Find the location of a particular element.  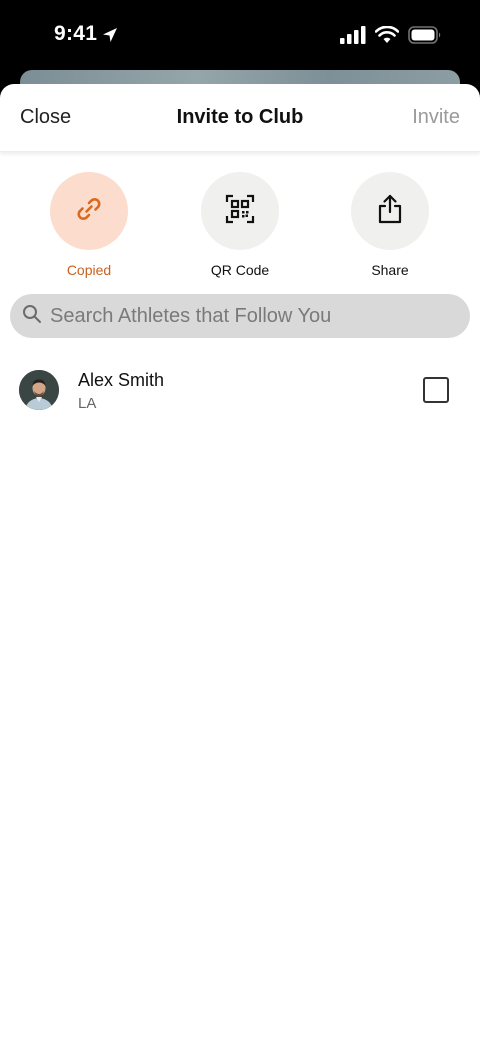

qr-code-icon is located at coordinates (240, 211).